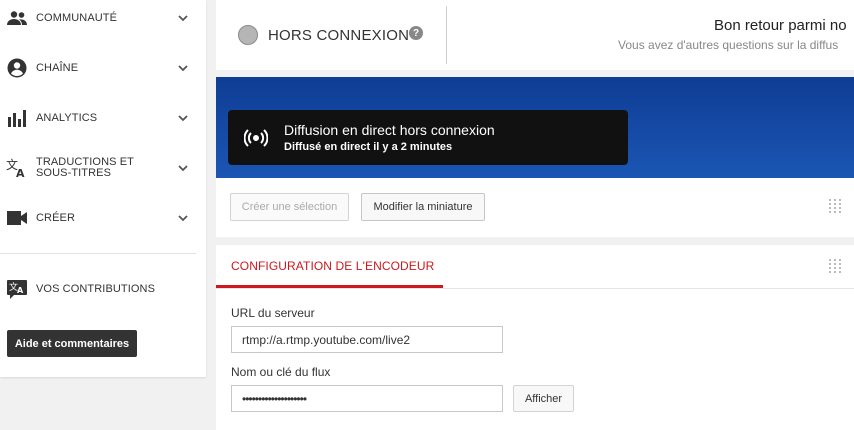  I want to click on header-divider, so click(446, 35).